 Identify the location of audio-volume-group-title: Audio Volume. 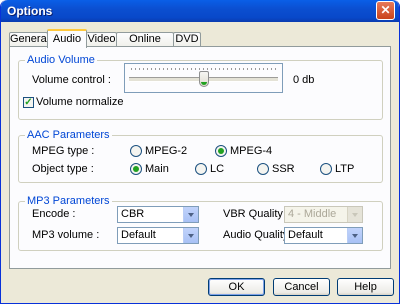
(61, 60).